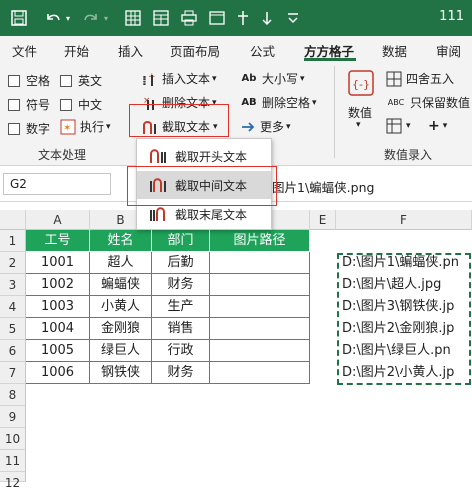  Describe the element at coordinates (121, 307) in the screenshot. I see `table-cell: 小黄人` at that location.